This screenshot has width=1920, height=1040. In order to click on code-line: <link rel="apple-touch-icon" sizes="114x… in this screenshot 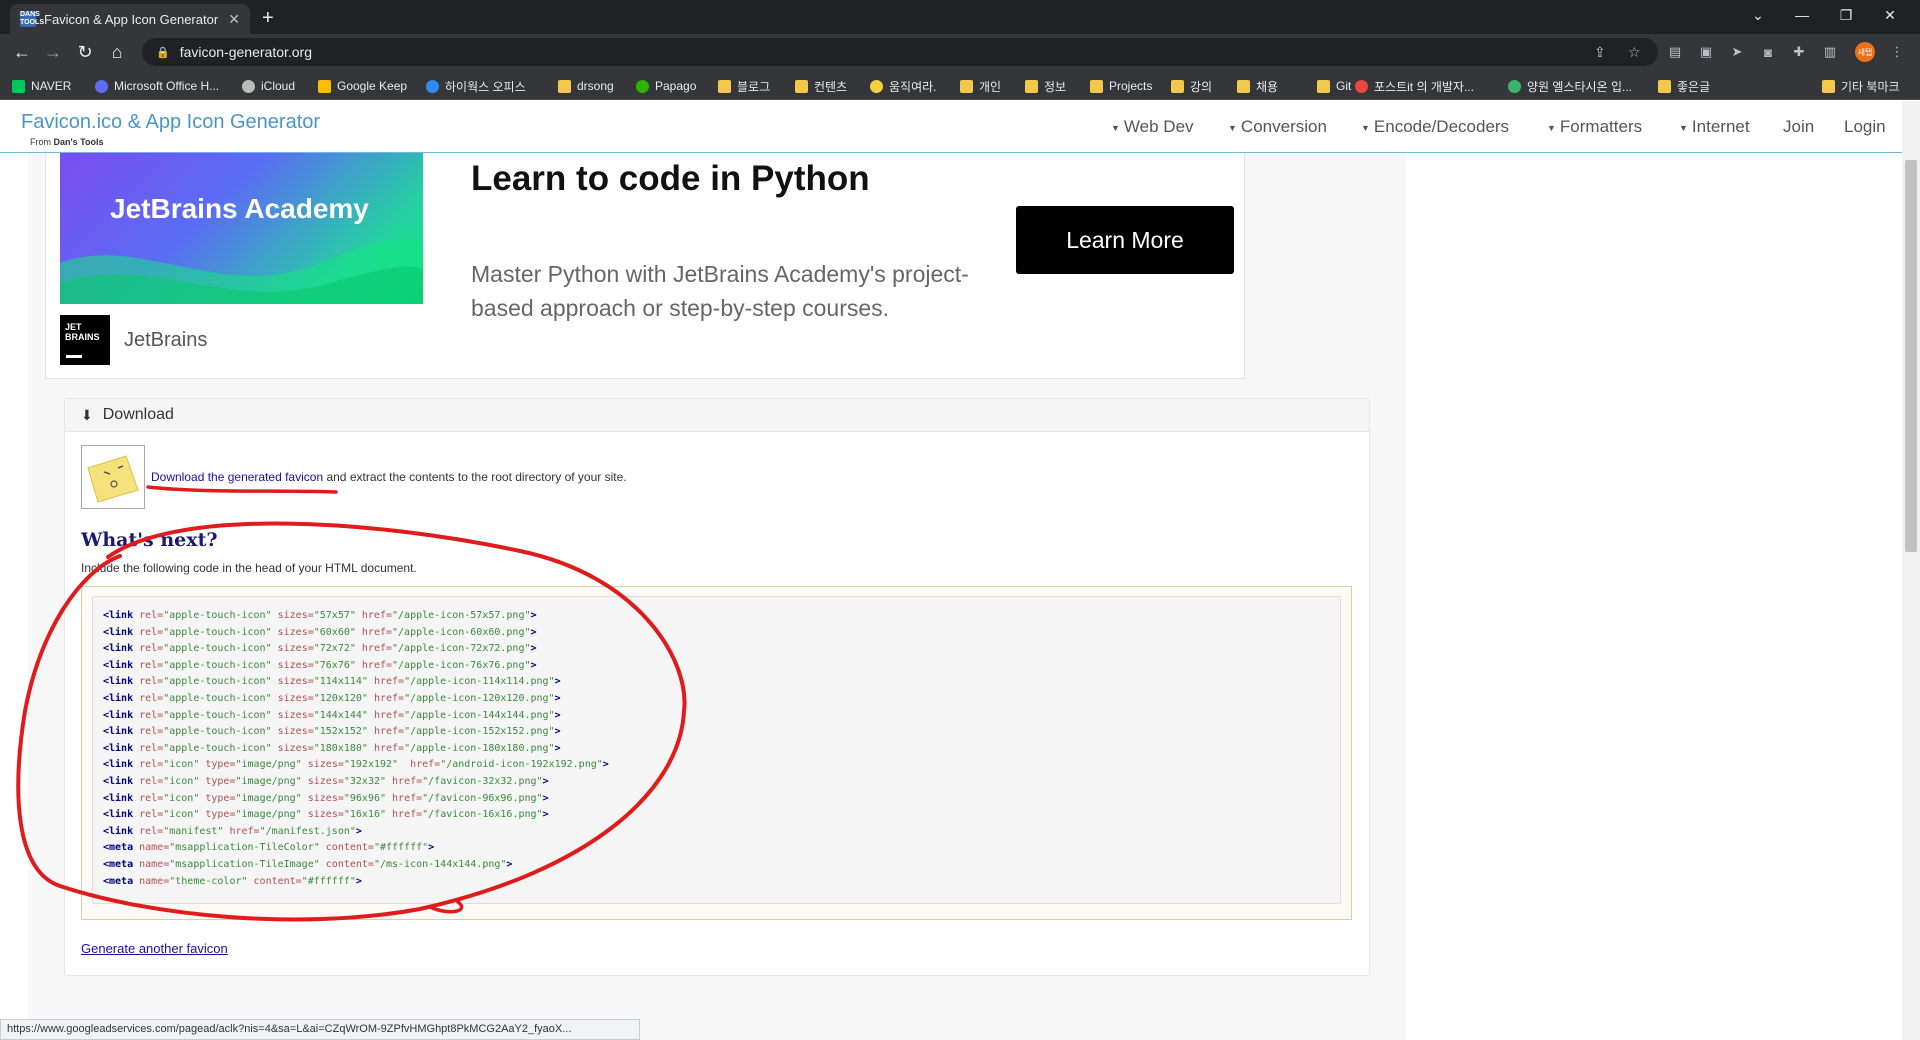, I will do `click(716, 682)`.